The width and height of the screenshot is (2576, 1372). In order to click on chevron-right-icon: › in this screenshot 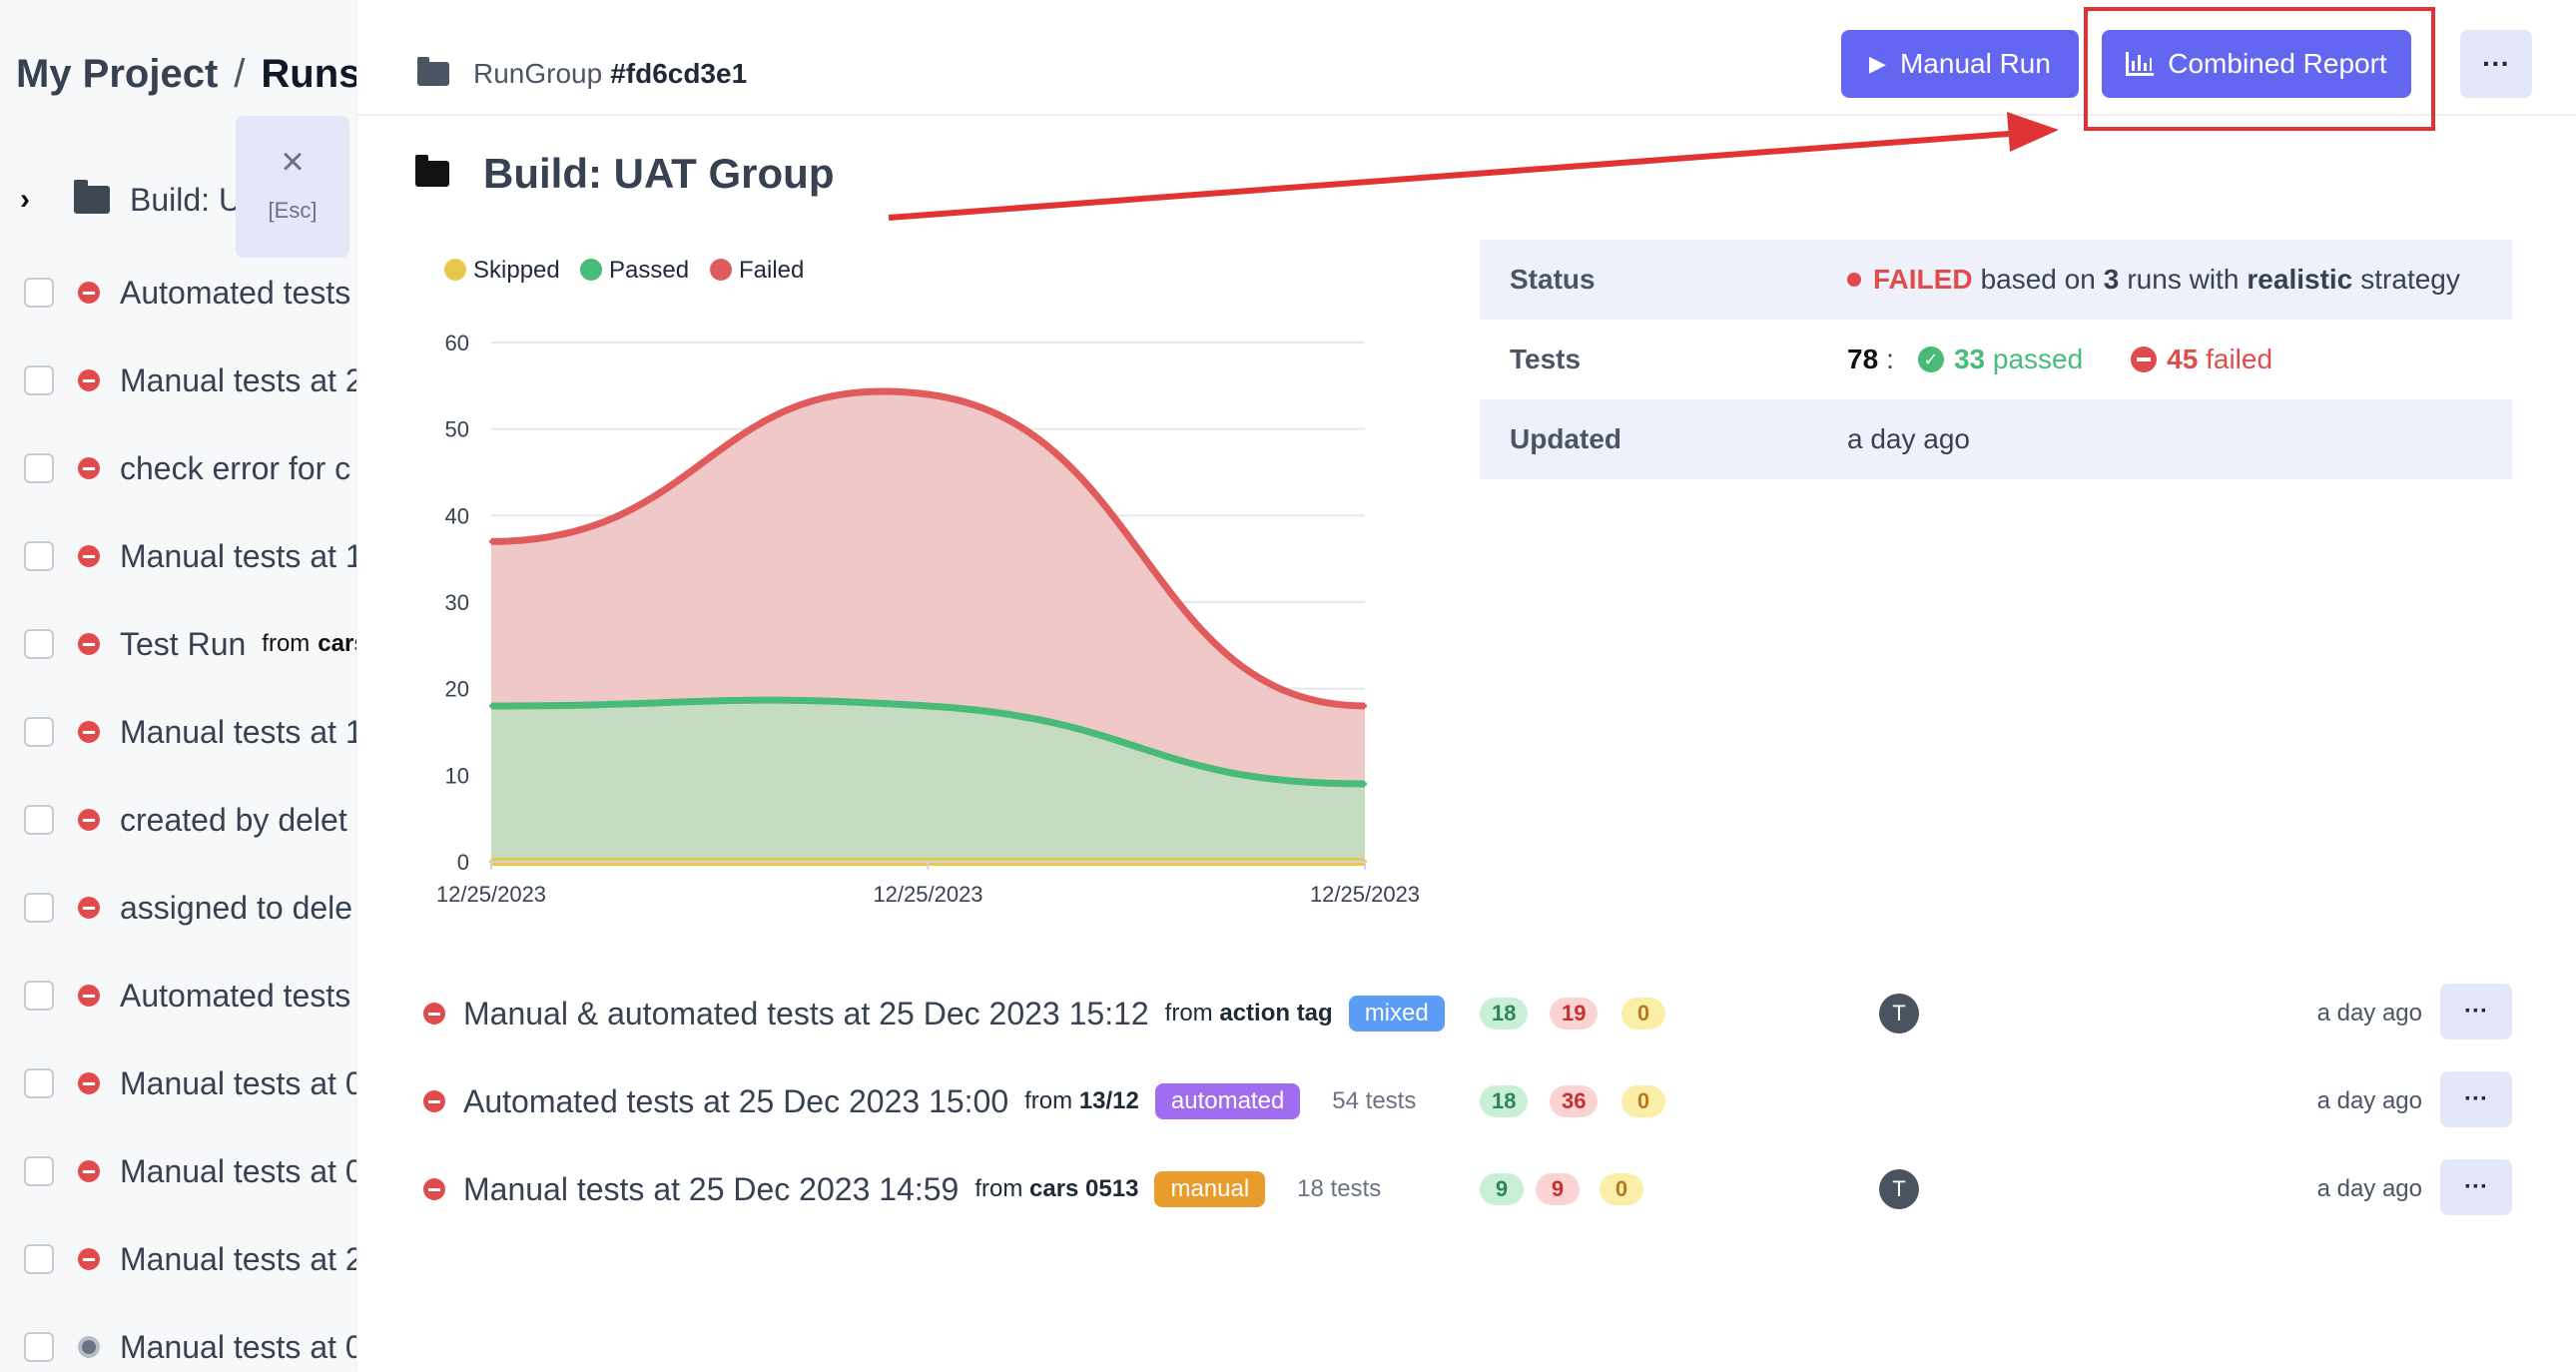, I will do `click(35, 200)`.